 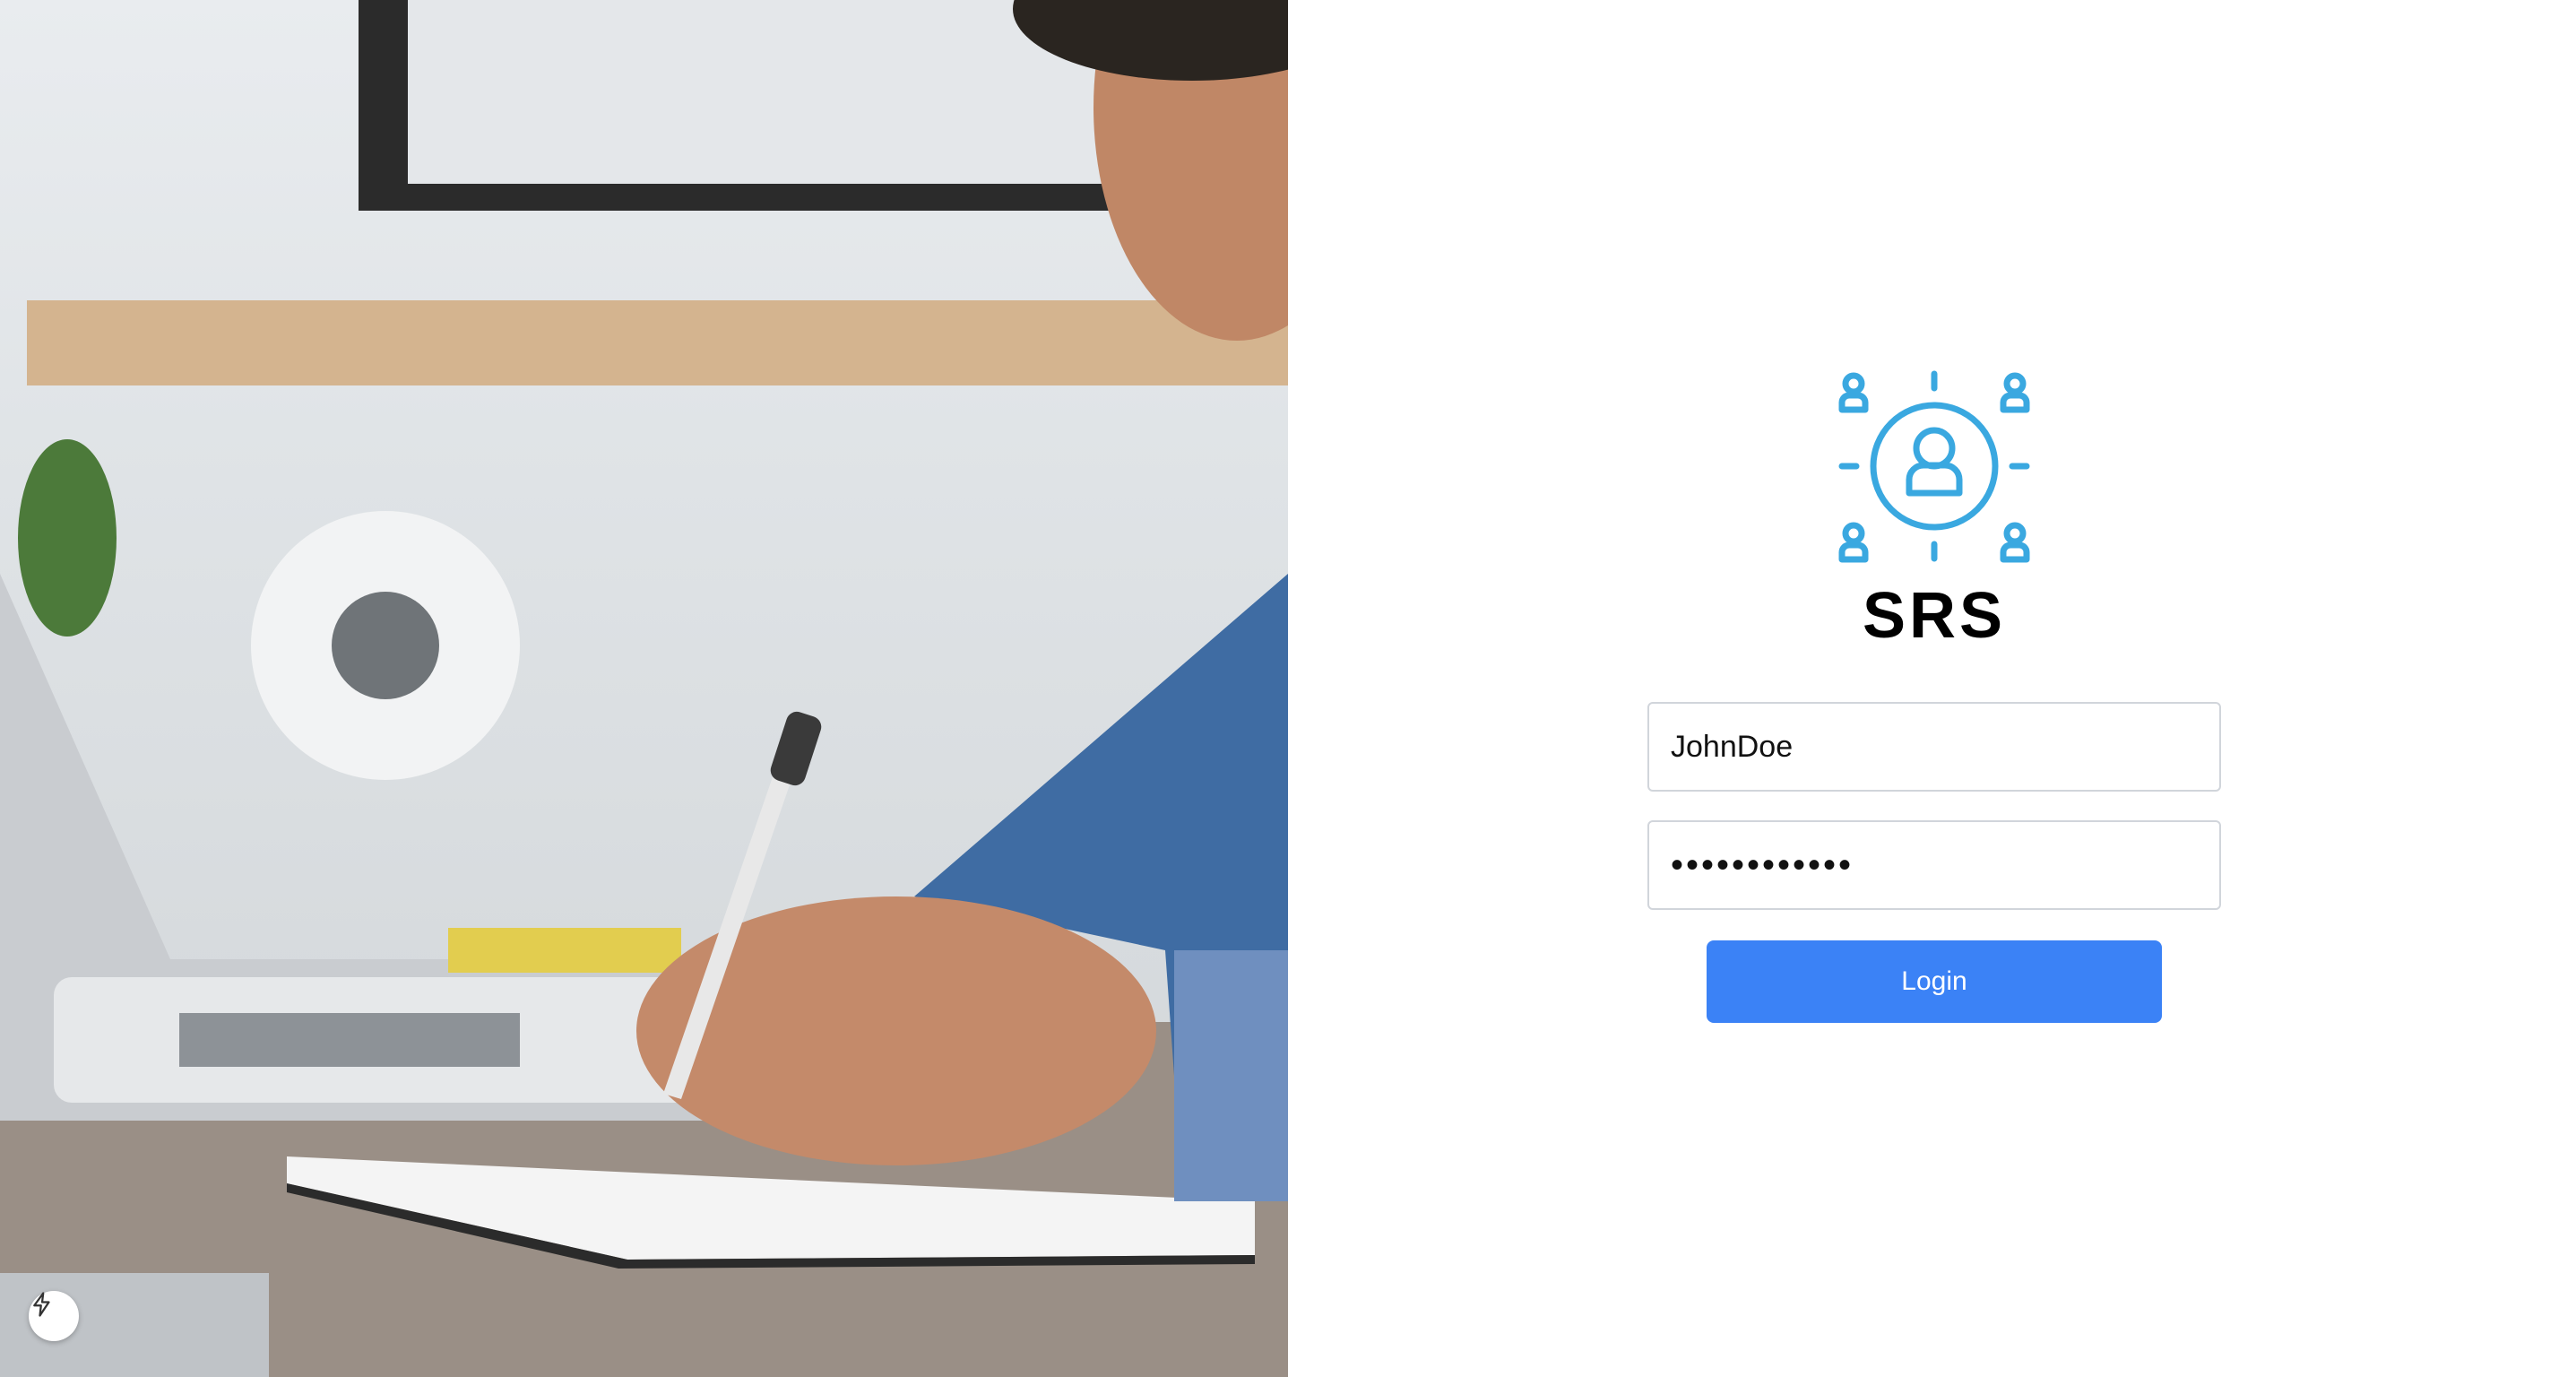 I want to click on login-button: Login, so click(x=1934, y=982).